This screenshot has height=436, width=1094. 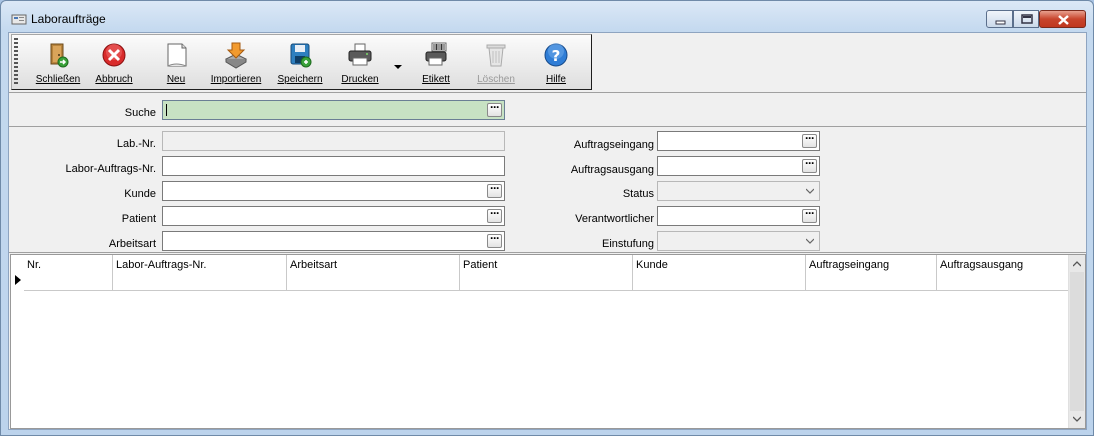 I want to click on auftragsausgang-field, so click(x=738, y=166).